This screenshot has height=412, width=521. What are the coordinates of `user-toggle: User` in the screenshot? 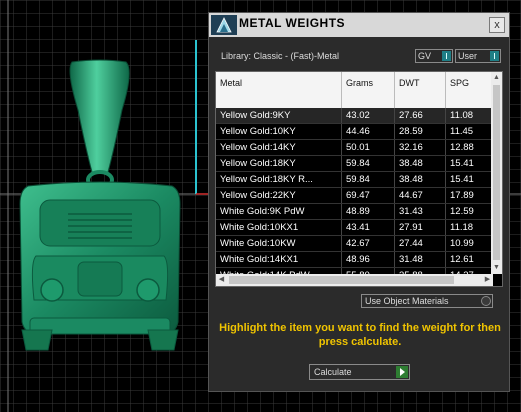 It's located at (478, 56).